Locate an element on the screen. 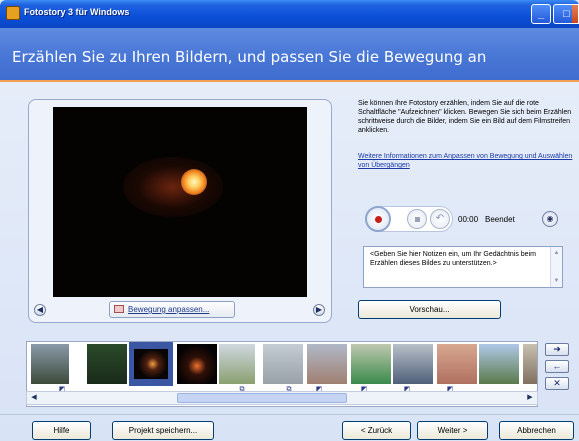 Image resolution: width=579 pixels, height=441 pixels. microphone-settings-icon: ◉ is located at coordinates (550, 219).